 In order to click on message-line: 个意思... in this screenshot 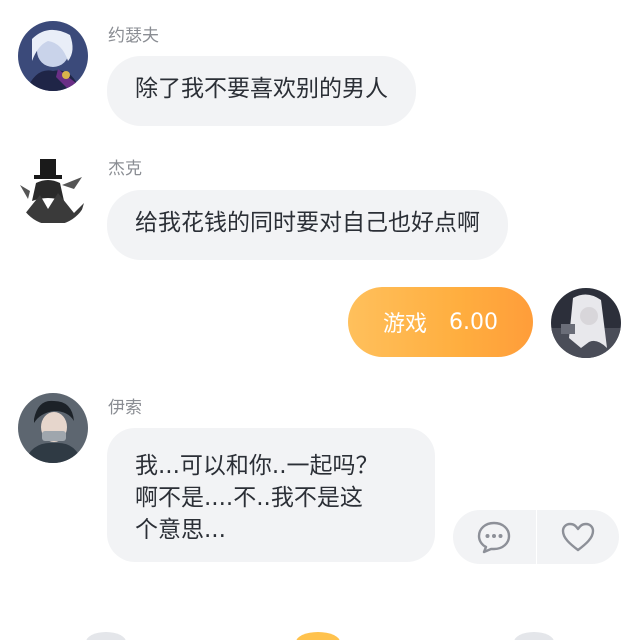, I will do `click(180, 530)`.